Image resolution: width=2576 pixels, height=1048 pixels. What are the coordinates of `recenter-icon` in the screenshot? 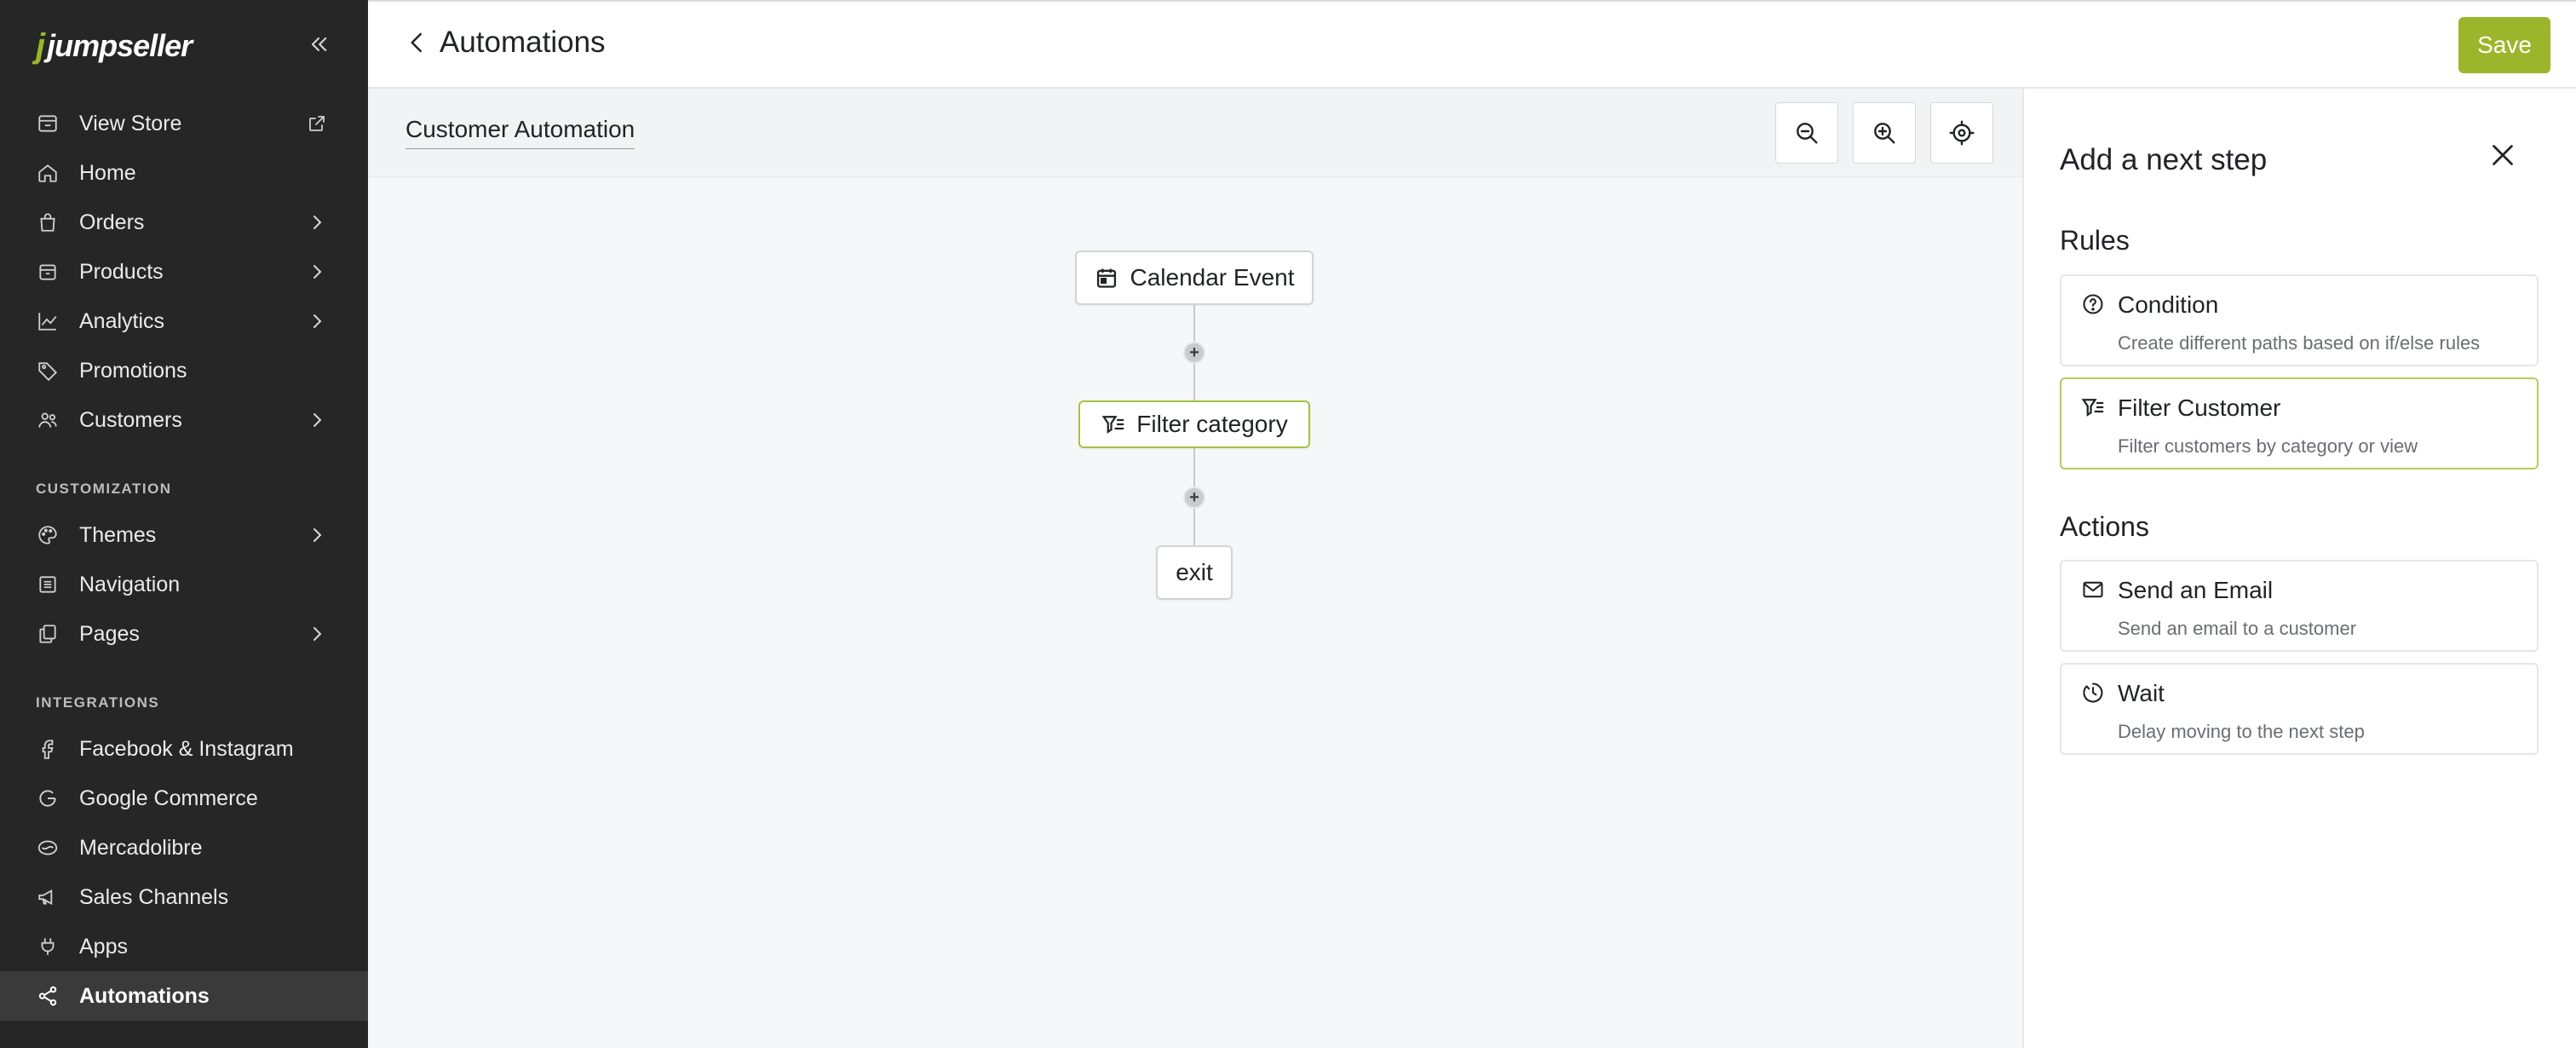 It's located at (1962, 133).